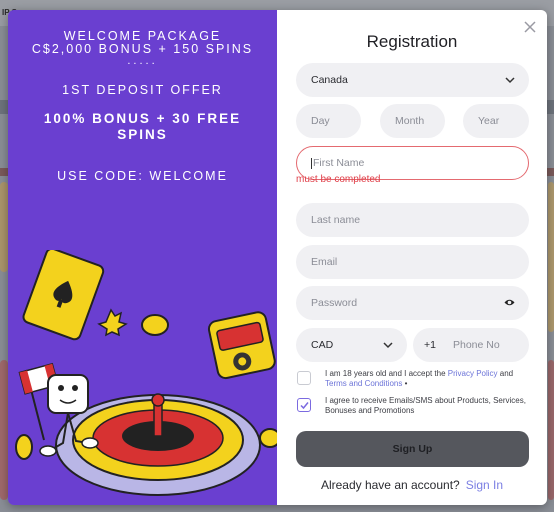  Describe the element at coordinates (412, 41) in the screenshot. I see `form-title: Registration` at that location.